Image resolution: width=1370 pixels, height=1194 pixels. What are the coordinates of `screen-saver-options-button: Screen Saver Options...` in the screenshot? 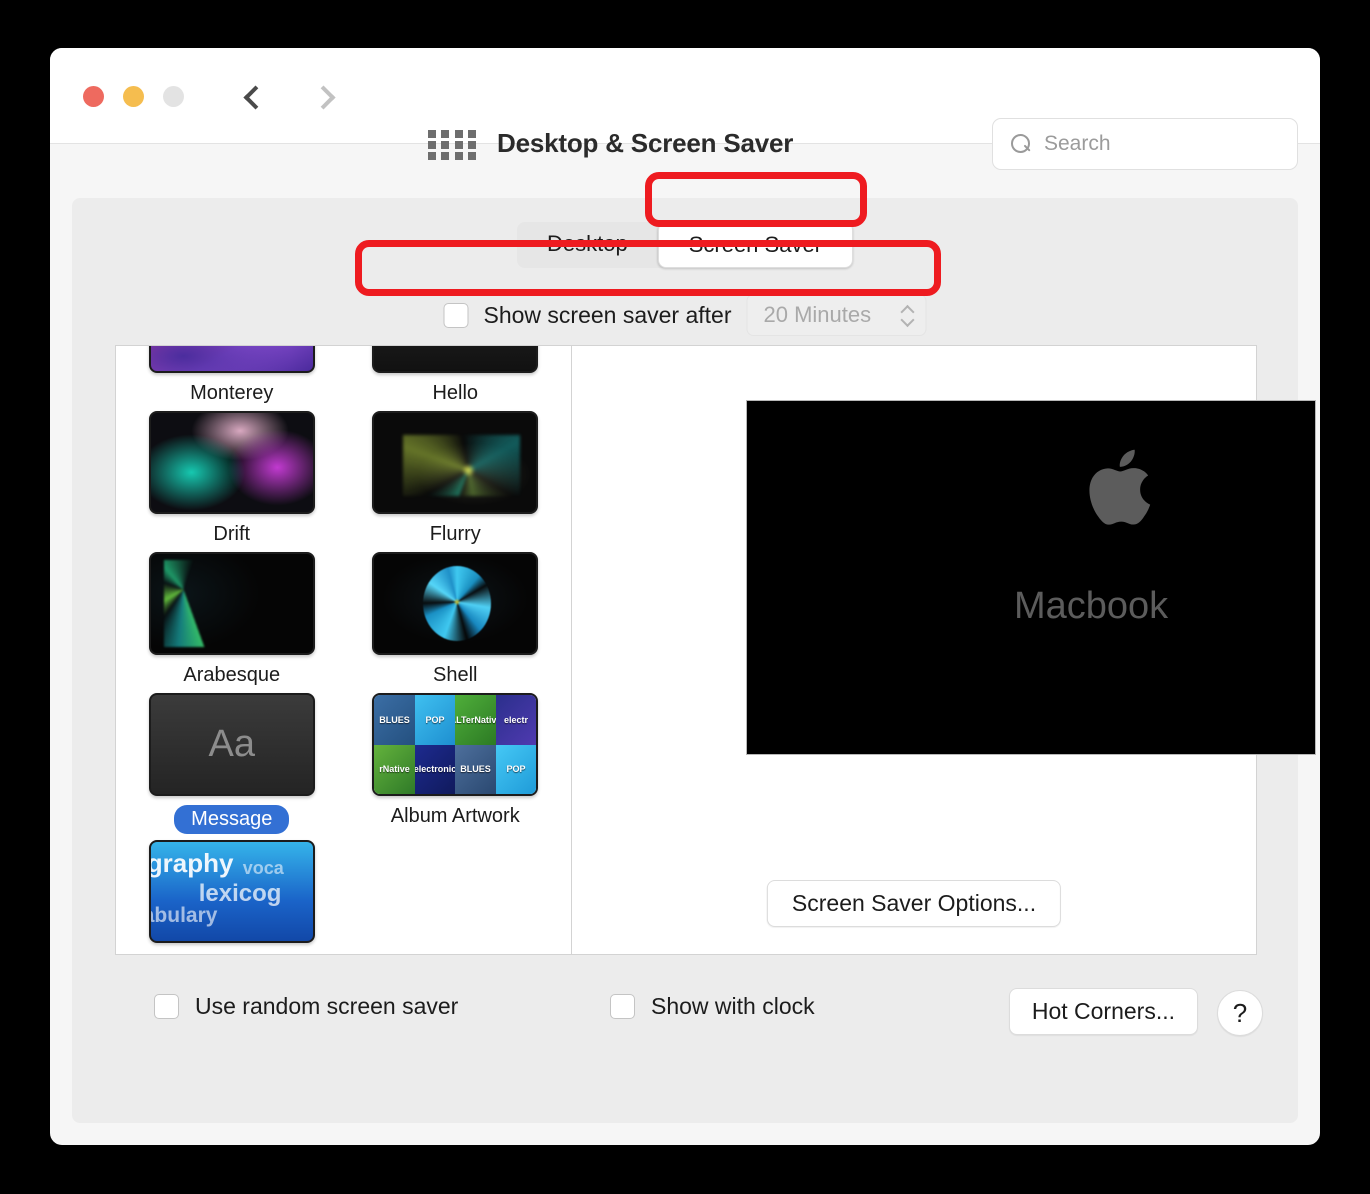 It's located at (914, 903).